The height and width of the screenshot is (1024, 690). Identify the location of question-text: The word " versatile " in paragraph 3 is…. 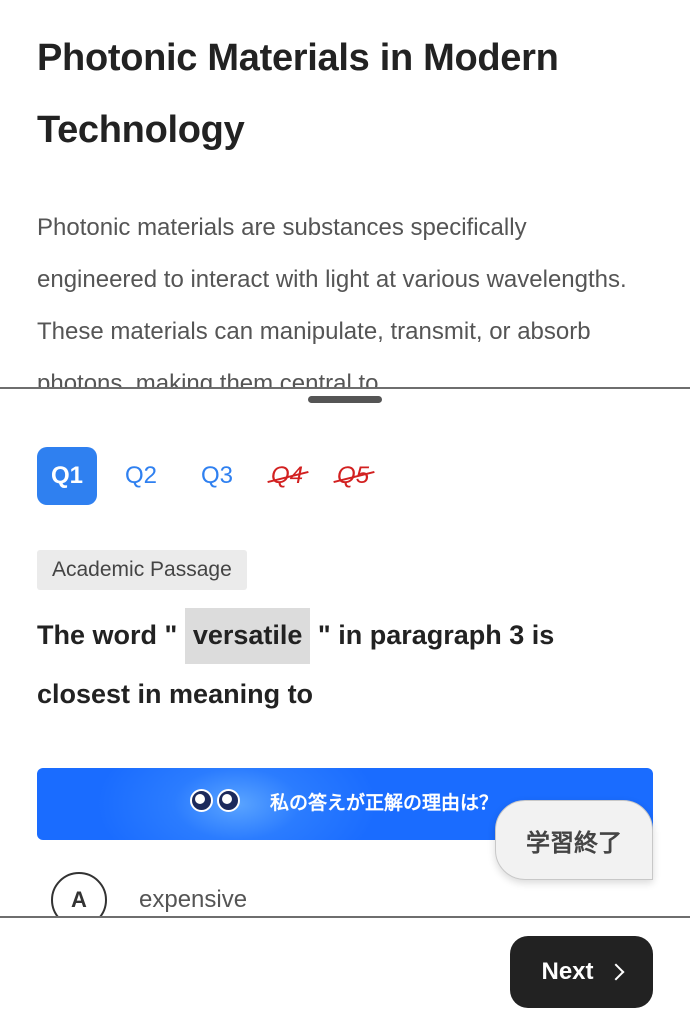
(337, 665).